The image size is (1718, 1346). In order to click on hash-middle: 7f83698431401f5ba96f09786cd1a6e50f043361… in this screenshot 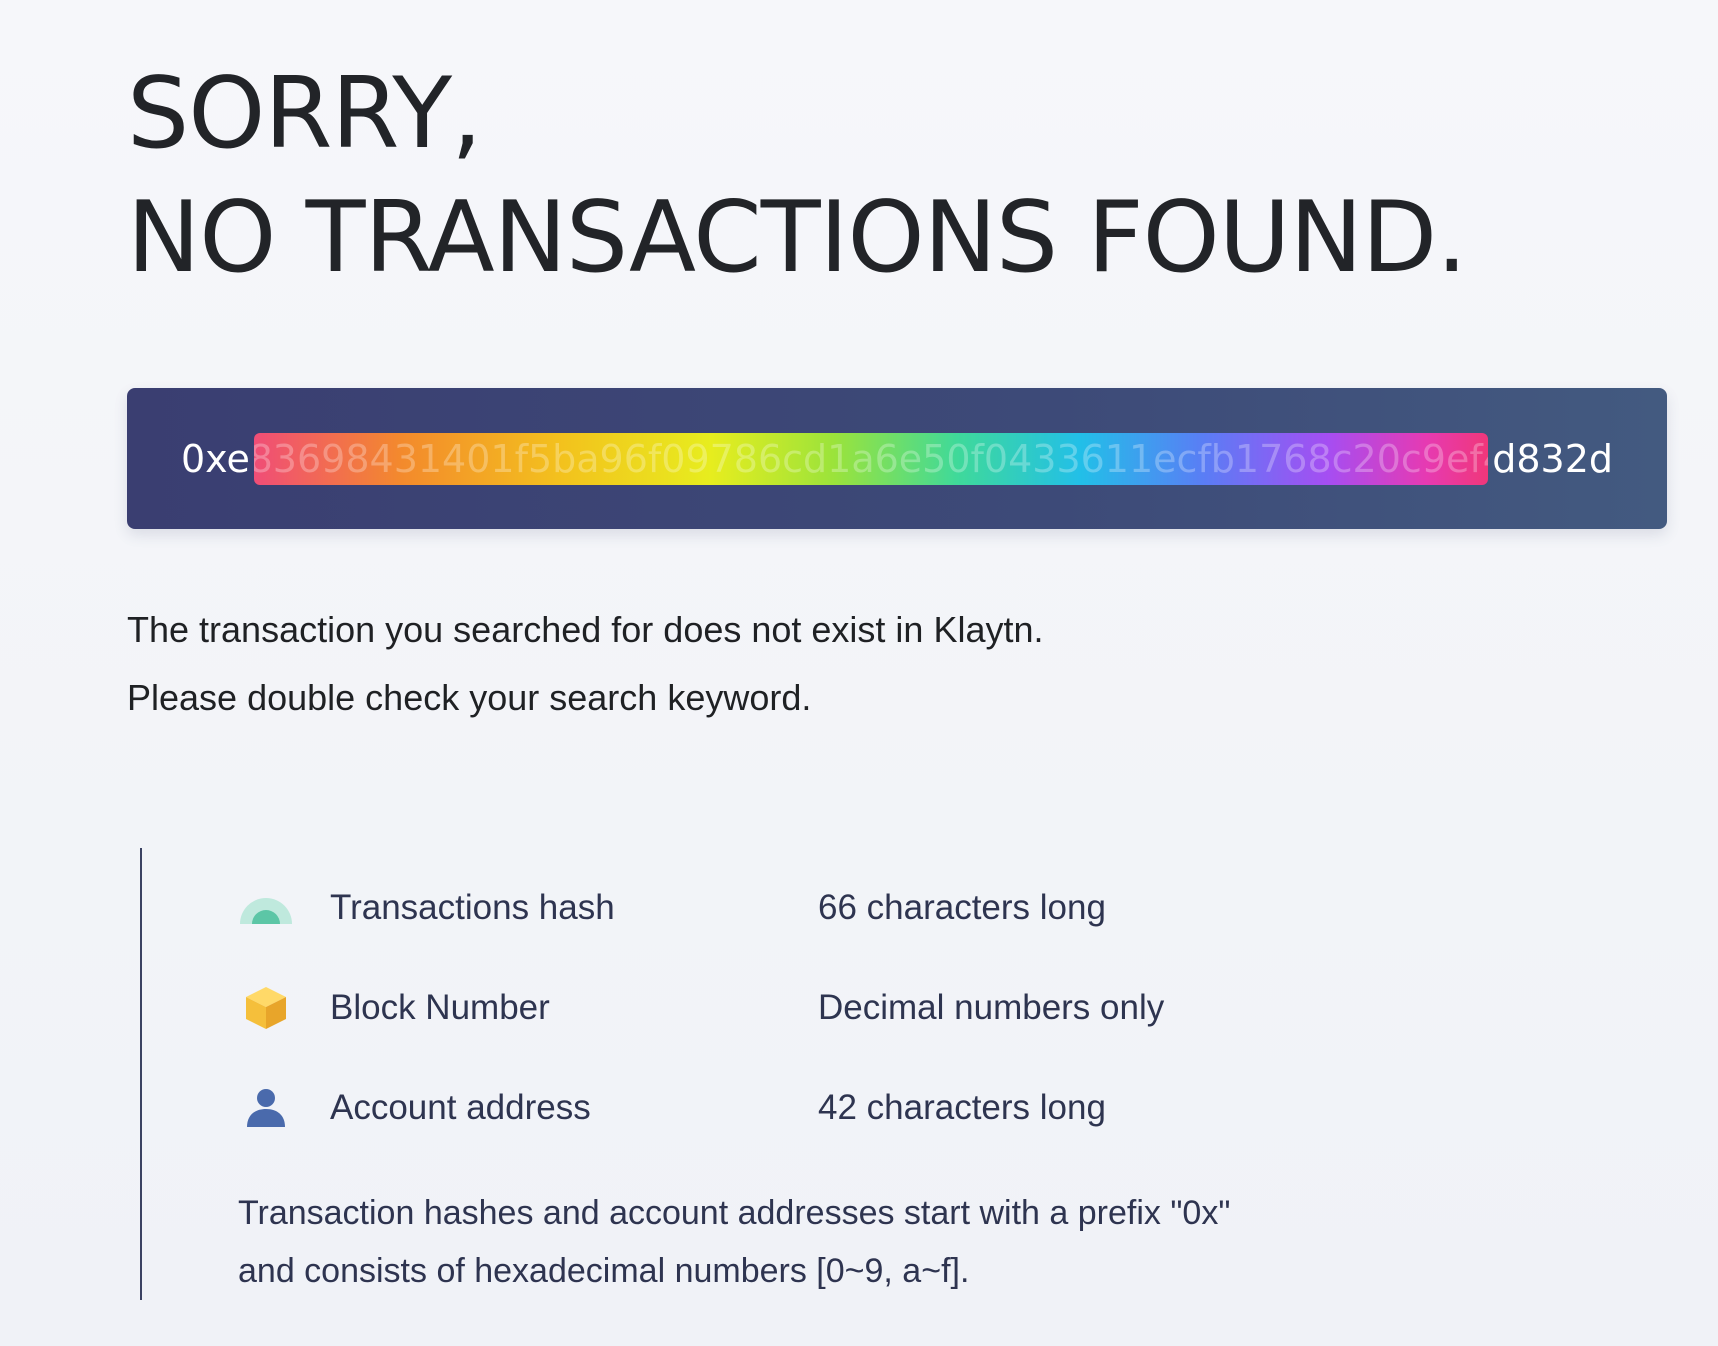, I will do `click(871, 458)`.